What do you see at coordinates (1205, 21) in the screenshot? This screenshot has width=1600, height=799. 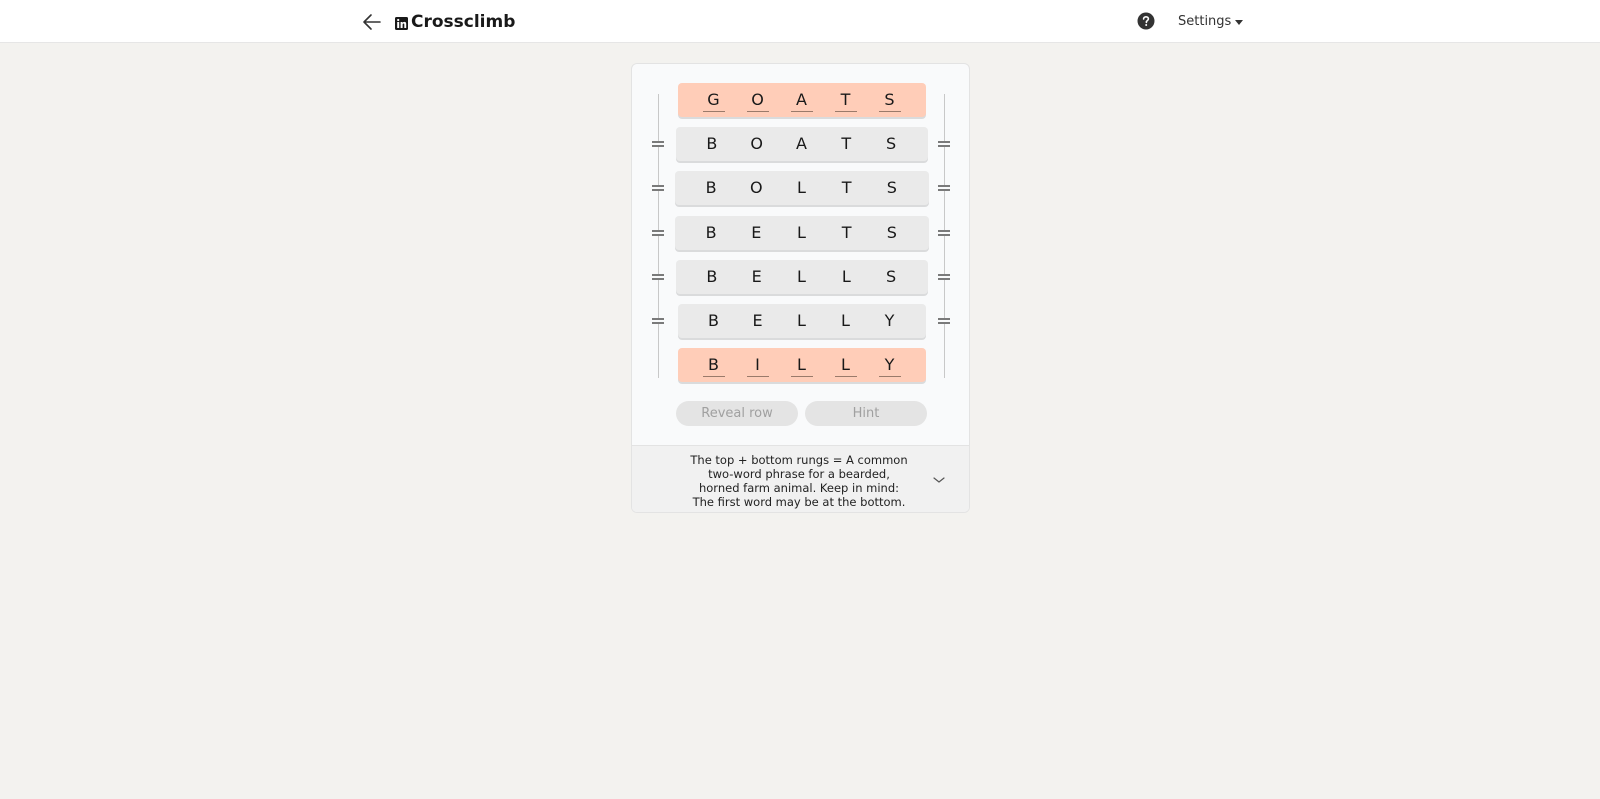 I see `settings-label: Settings` at bounding box center [1205, 21].